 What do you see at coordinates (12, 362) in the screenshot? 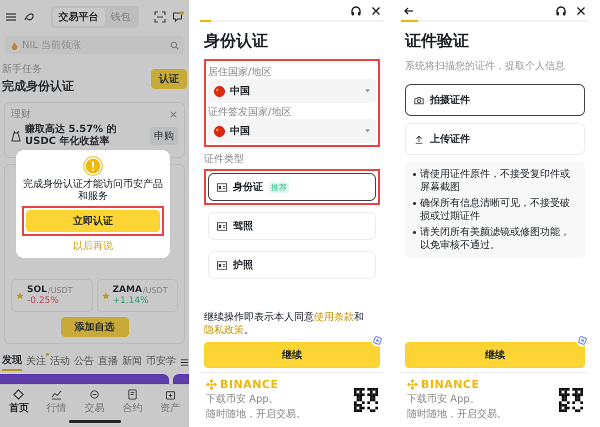
I see `feed-tab: 发现` at bounding box center [12, 362].